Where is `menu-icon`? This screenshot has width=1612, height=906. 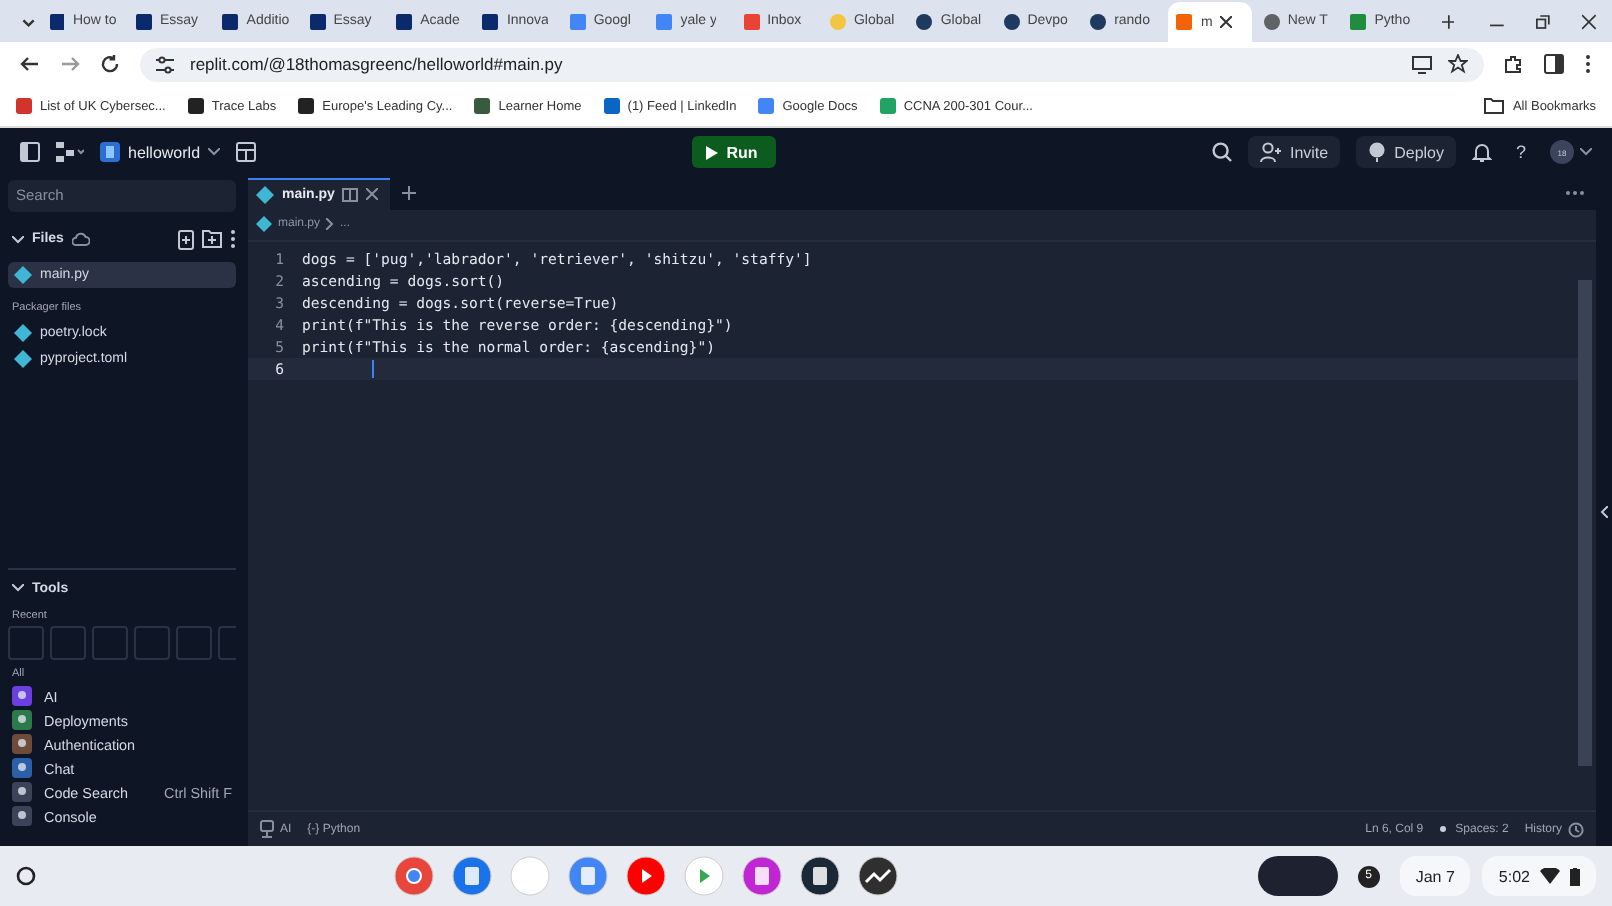 menu-icon is located at coordinates (1588, 64).